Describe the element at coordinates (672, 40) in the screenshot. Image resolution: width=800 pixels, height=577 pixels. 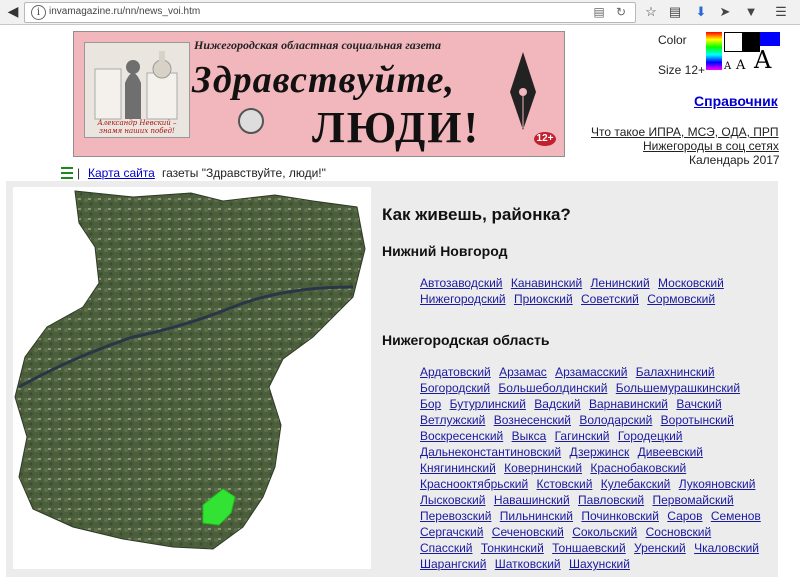
I see `color-label: Color` at that location.